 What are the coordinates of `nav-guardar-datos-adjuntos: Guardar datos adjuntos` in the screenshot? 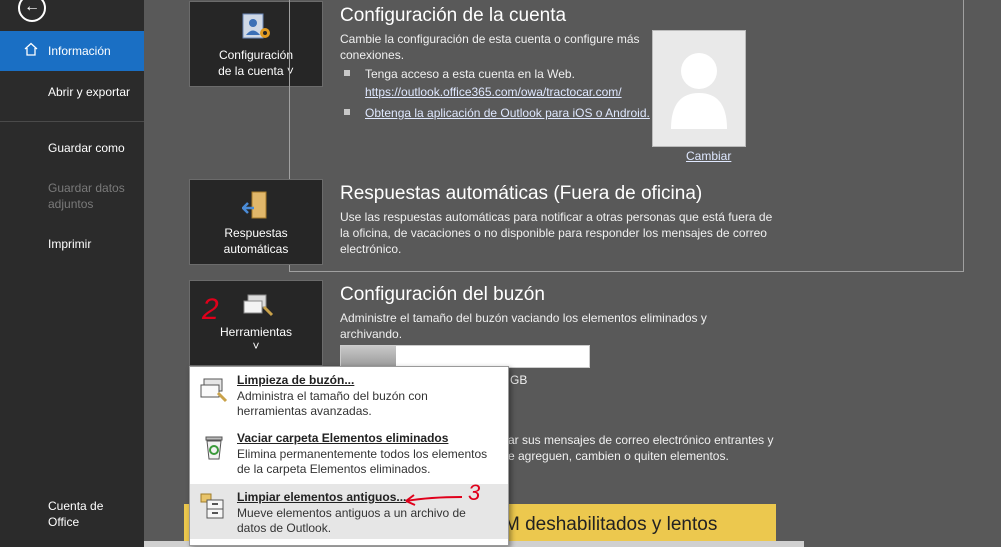 It's located at (72, 197).